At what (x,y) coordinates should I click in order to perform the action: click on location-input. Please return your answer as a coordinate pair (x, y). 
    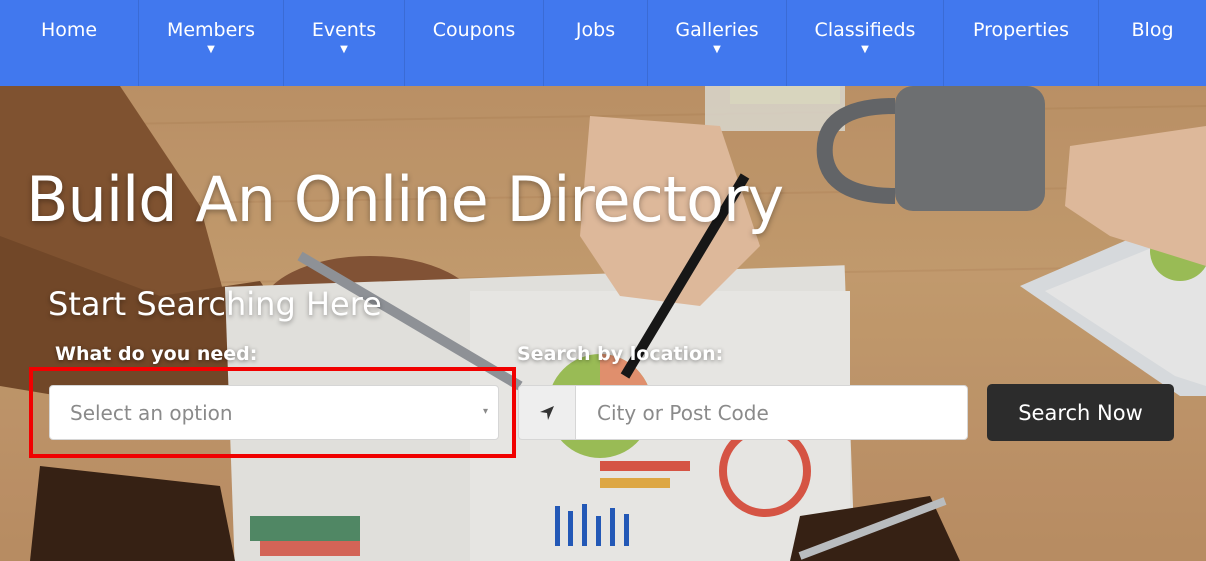
    Looking at the image, I should click on (771, 412).